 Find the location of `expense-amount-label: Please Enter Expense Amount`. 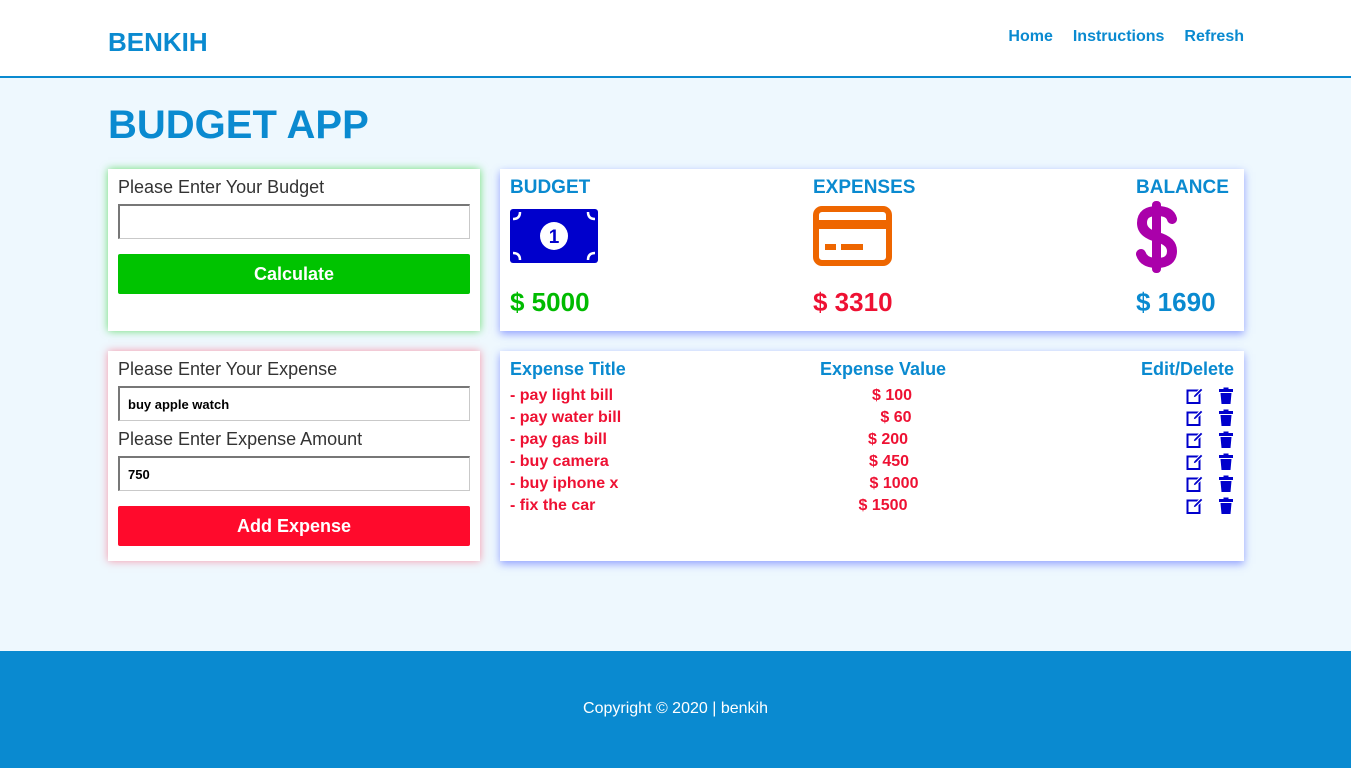

expense-amount-label: Please Enter Expense Amount is located at coordinates (240, 439).